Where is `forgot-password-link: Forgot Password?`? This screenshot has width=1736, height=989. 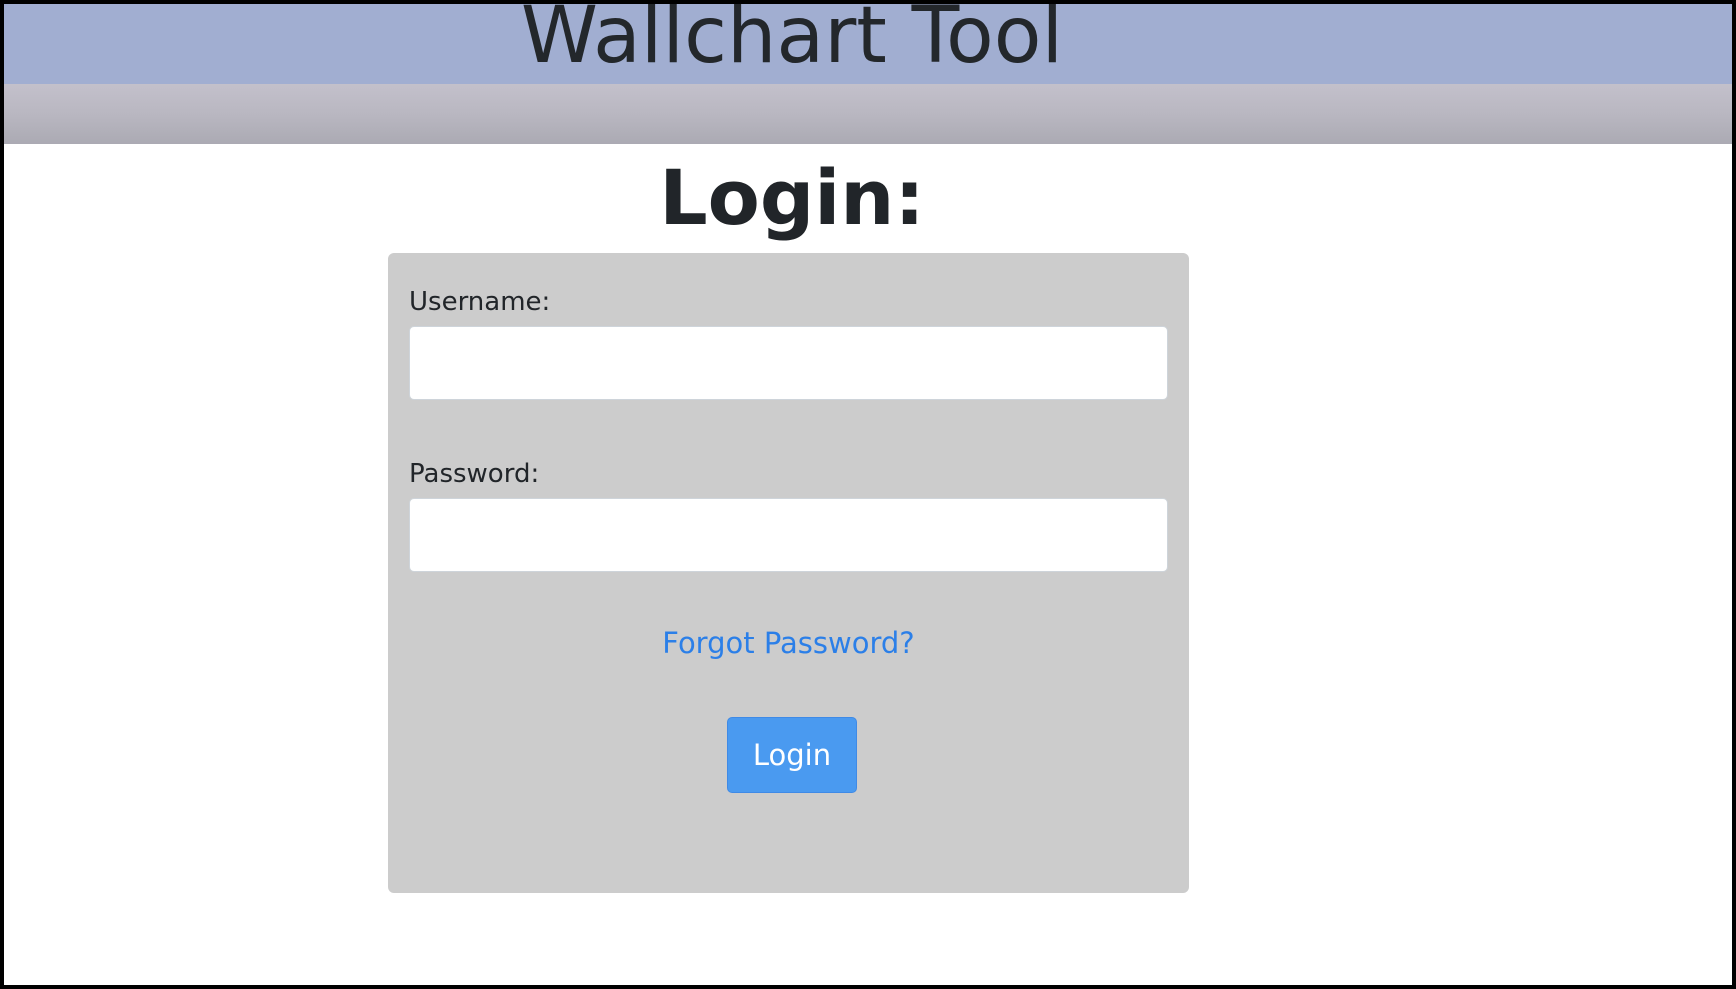 forgot-password-link: Forgot Password? is located at coordinates (788, 643).